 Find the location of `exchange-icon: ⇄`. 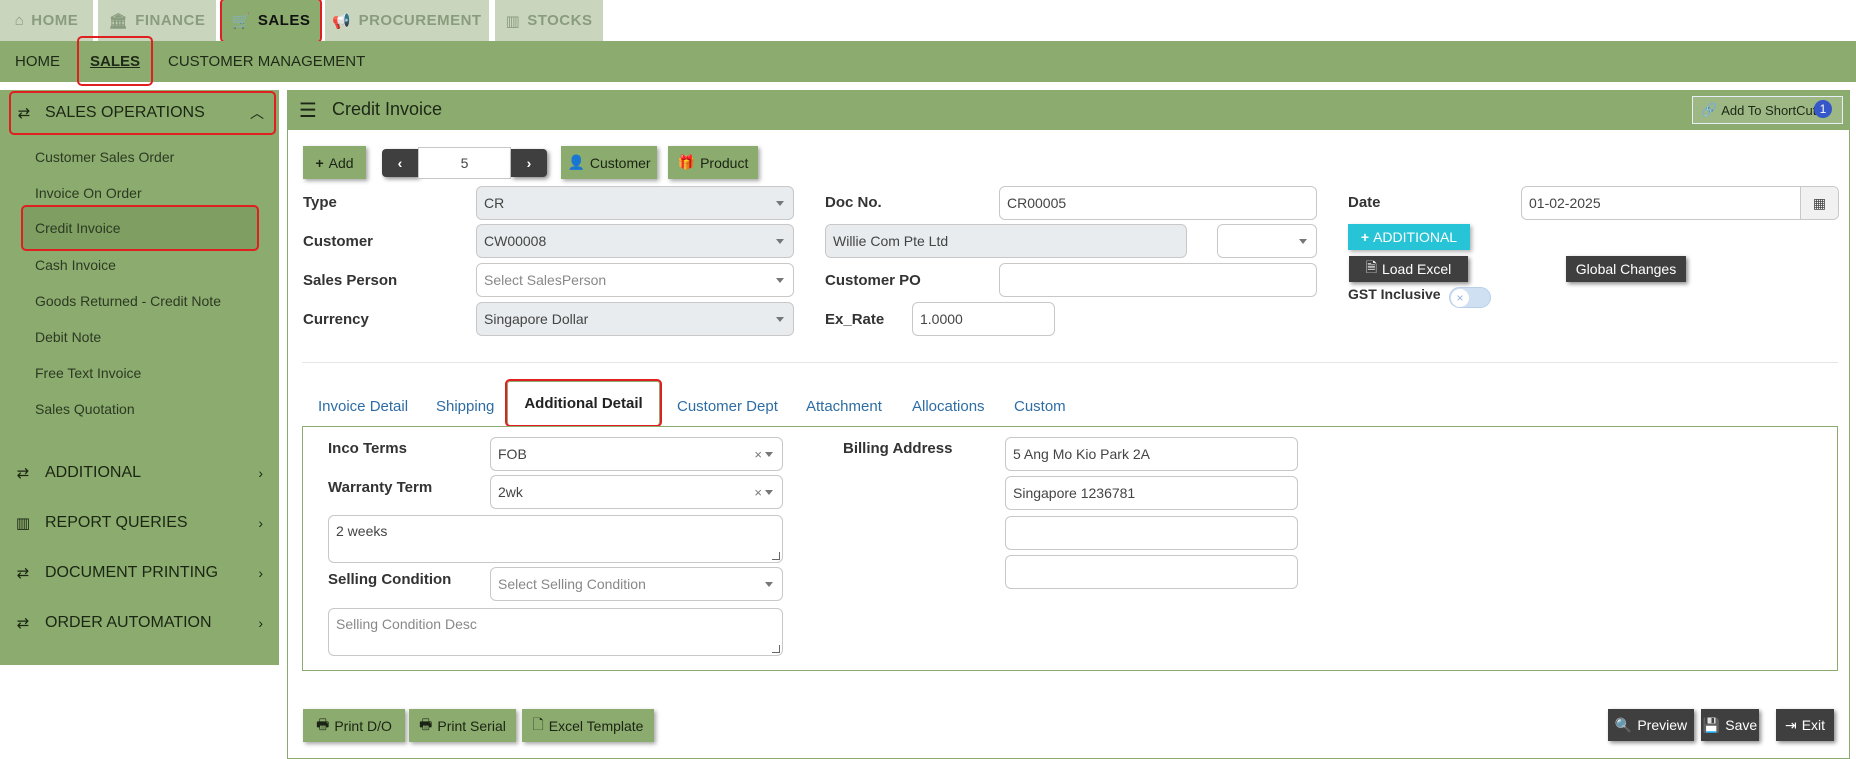

exchange-icon: ⇄ is located at coordinates (23, 623).